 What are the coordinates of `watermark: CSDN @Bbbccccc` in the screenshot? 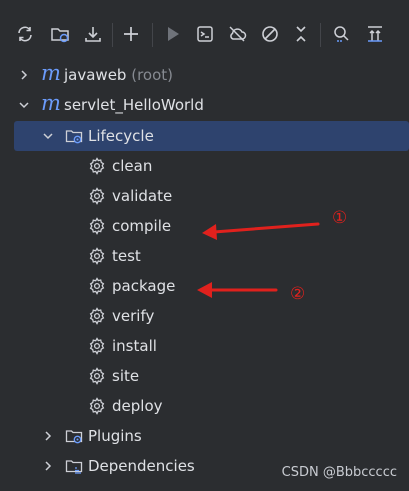 It's located at (339, 472).